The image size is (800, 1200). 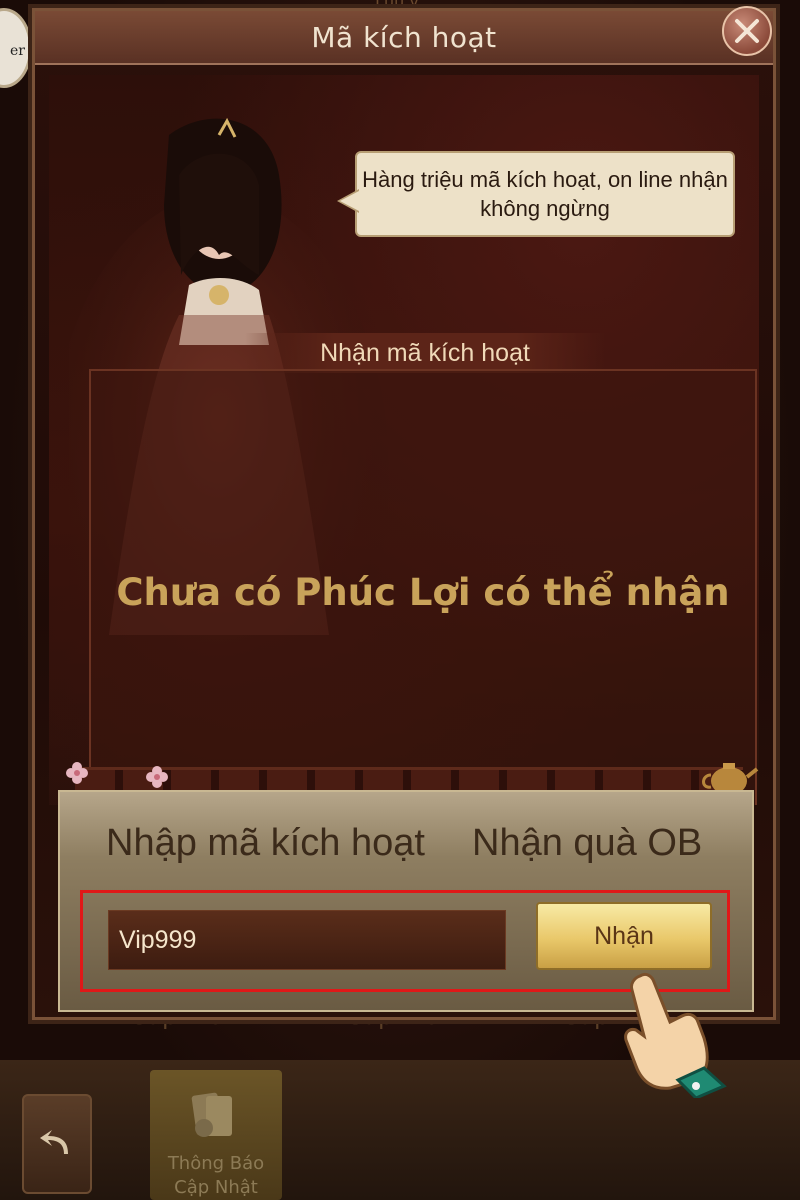 What do you see at coordinates (587, 843) in the screenshot?
I see `tab-ob-gift: Nhận quà OB` at bounding box center [587, 843].